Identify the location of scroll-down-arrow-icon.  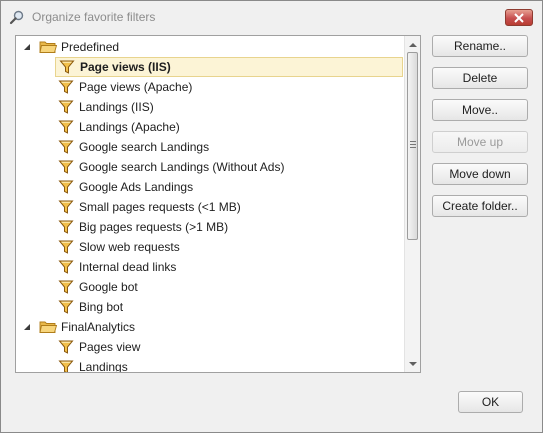
(413, 364).